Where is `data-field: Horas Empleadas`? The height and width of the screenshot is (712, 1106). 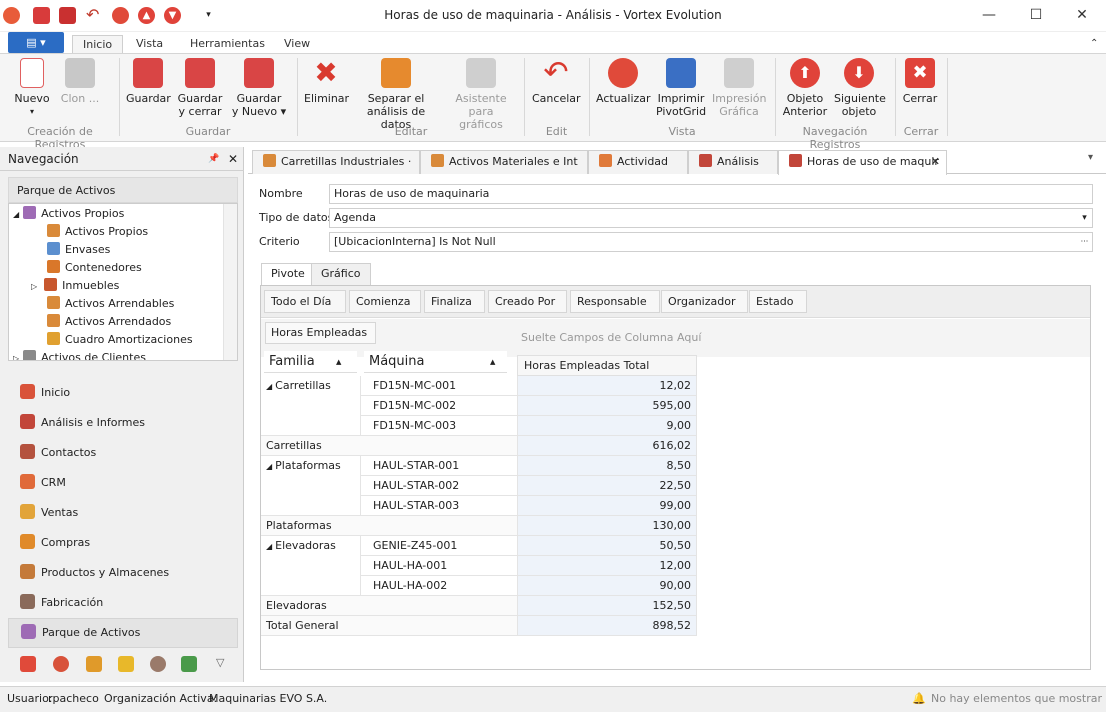 data-field: Horas Empleadas is located at coordinates (320, 333).